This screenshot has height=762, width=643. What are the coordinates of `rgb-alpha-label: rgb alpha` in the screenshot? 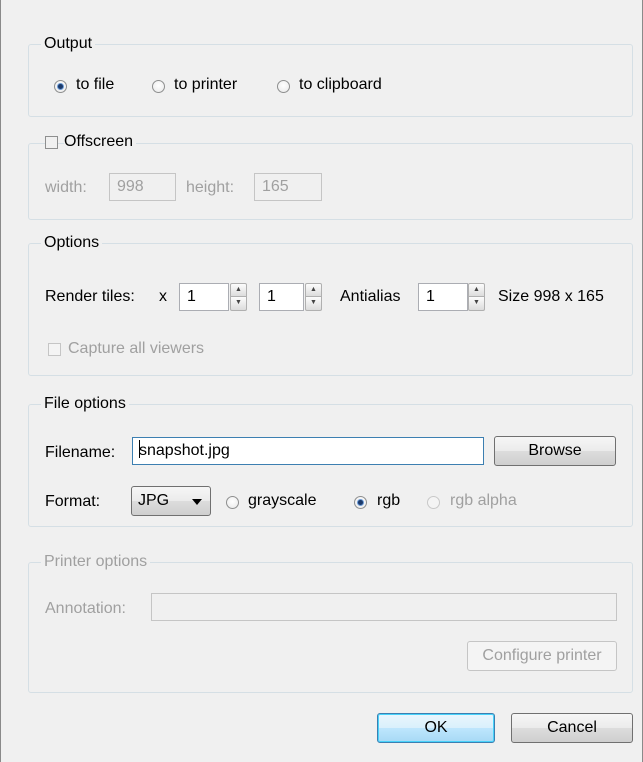 It's located at (483, 500).